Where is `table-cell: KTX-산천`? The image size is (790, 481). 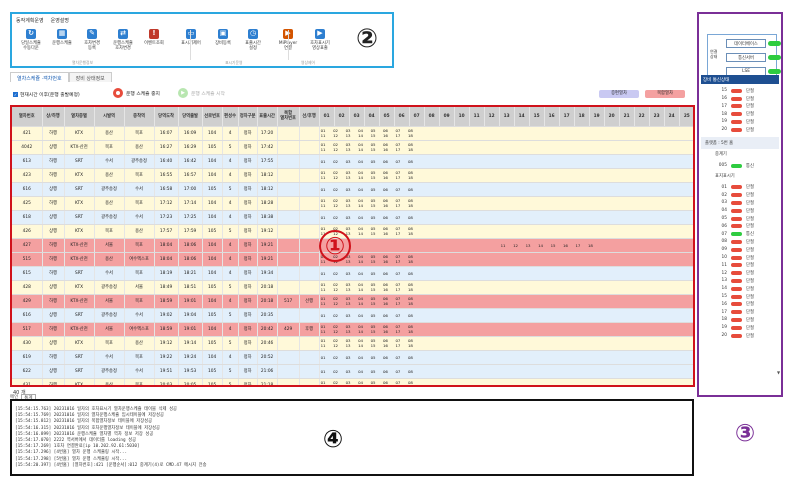
table-cell: KTX-산천 is located at coordinates (79, 301).